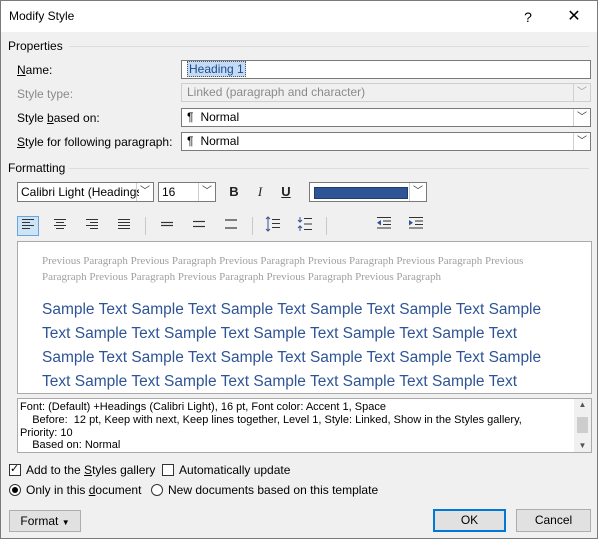 Image resolution: width=598 pixels, height=539 pixels. Describe the element at coordinates (80, 192) in the screenshot. I see `font-name-value: Calibri Light (Headings` at that location.